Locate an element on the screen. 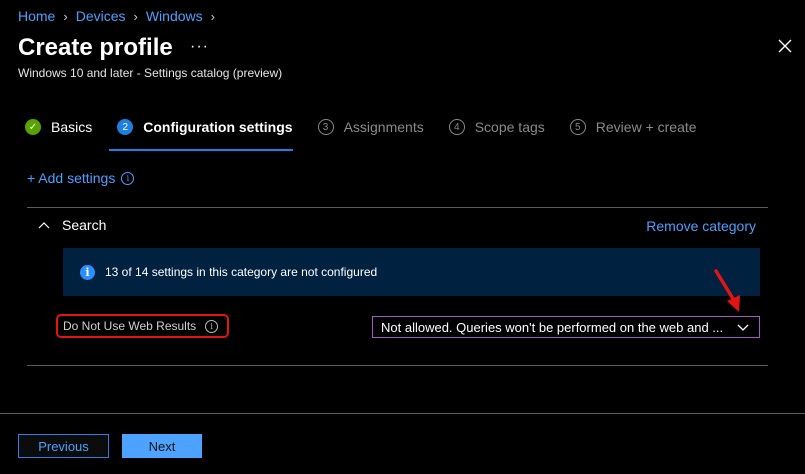  step-number: 4 is located at coordinates (456, 127).